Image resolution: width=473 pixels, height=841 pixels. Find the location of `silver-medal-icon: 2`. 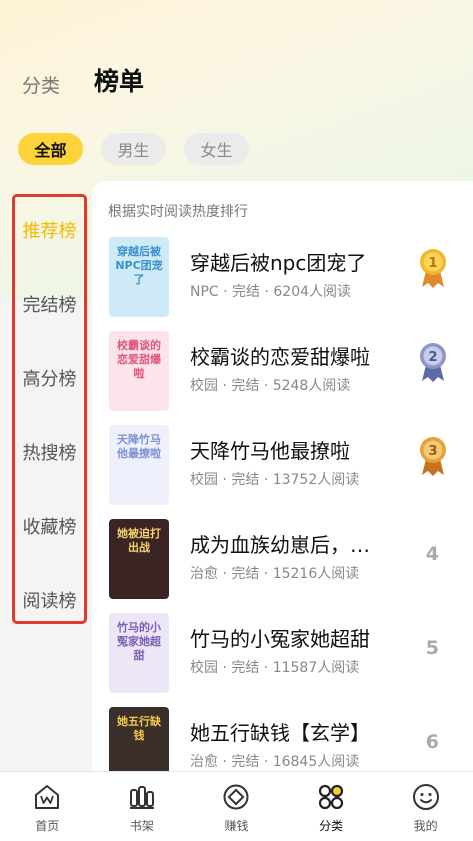

silver-medal-icon: 2 is located at coordinates (433, 362).